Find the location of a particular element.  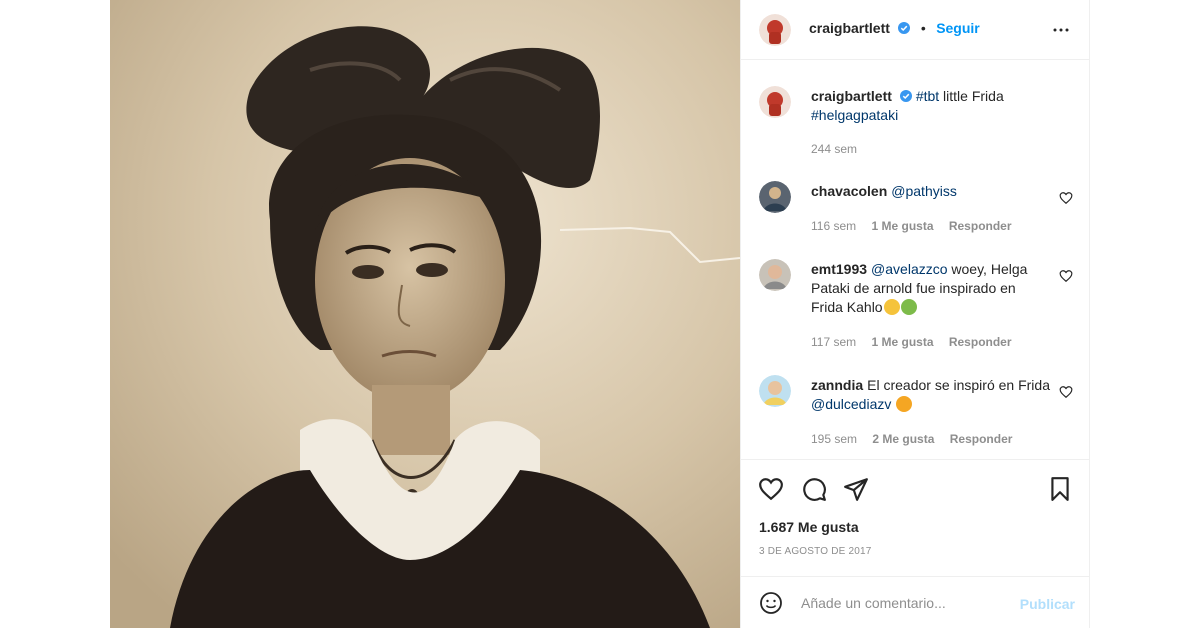

publish-button: Publicar is located at coordinates (1047, 604).